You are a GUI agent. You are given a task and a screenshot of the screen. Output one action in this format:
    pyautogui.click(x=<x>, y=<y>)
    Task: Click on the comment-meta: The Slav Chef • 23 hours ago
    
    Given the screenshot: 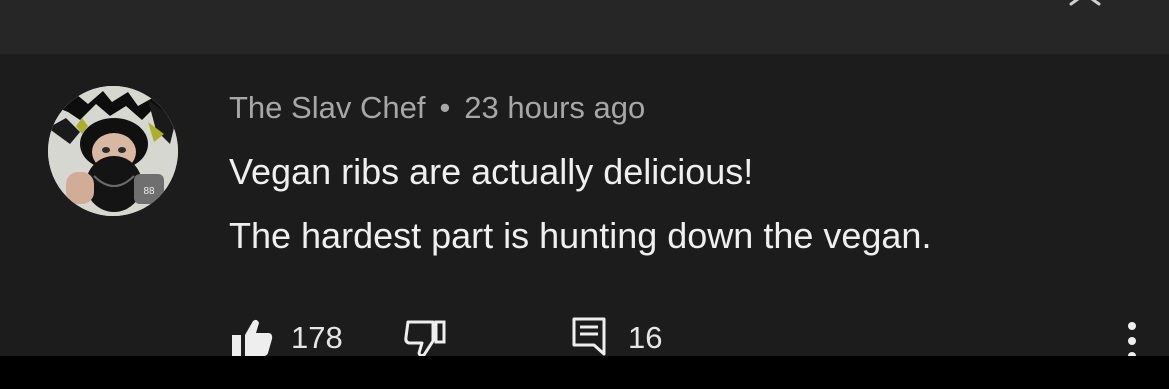 What is the action you would take?
    pyautogui.click(x=437, y=108)
    